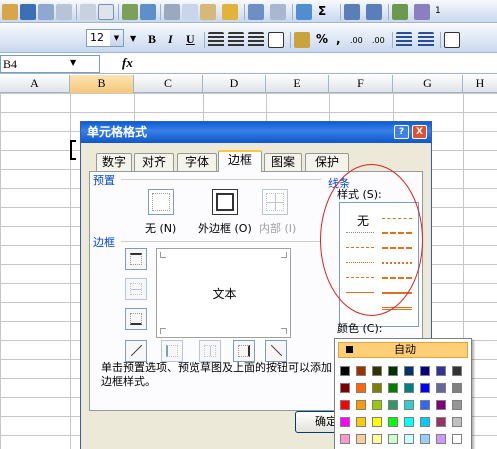  I want to click on column-header: H, so click(480, 84).